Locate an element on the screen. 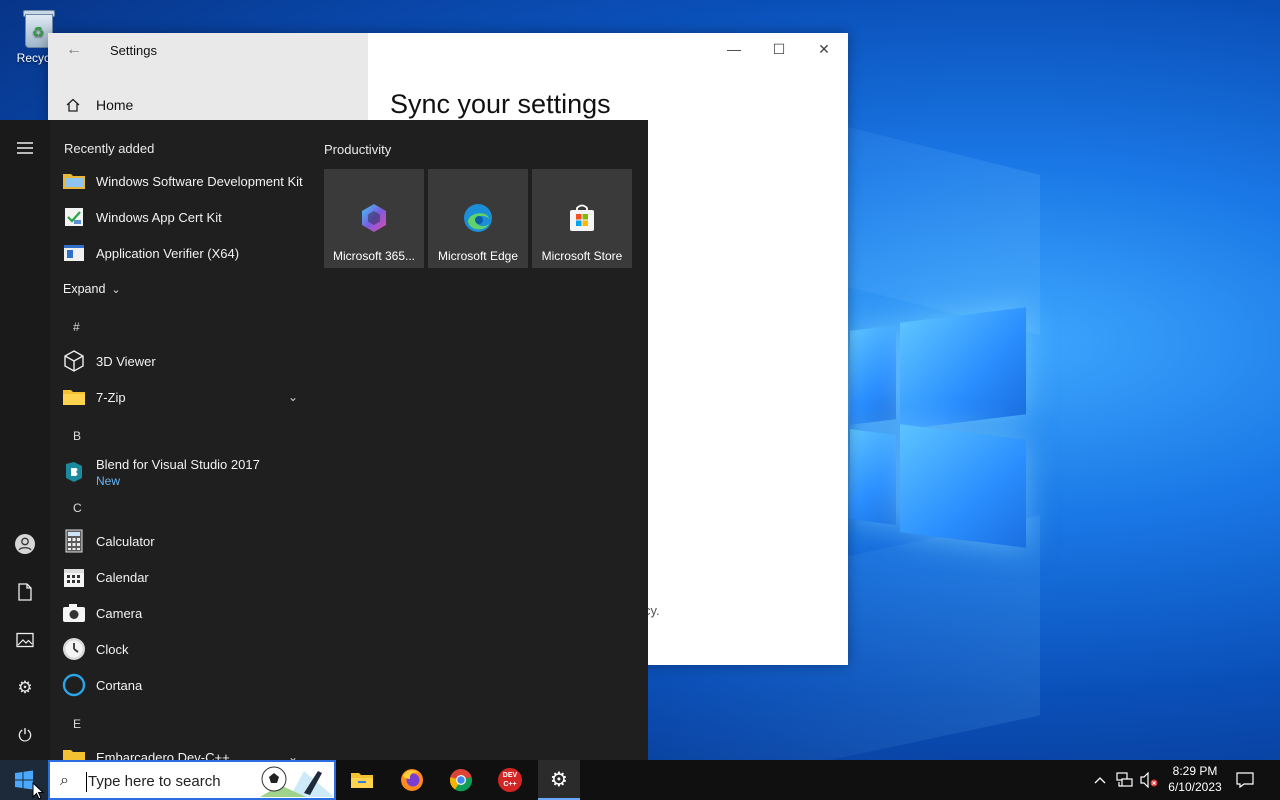  group-letter-hash: # is located at coordinates (76, 327).